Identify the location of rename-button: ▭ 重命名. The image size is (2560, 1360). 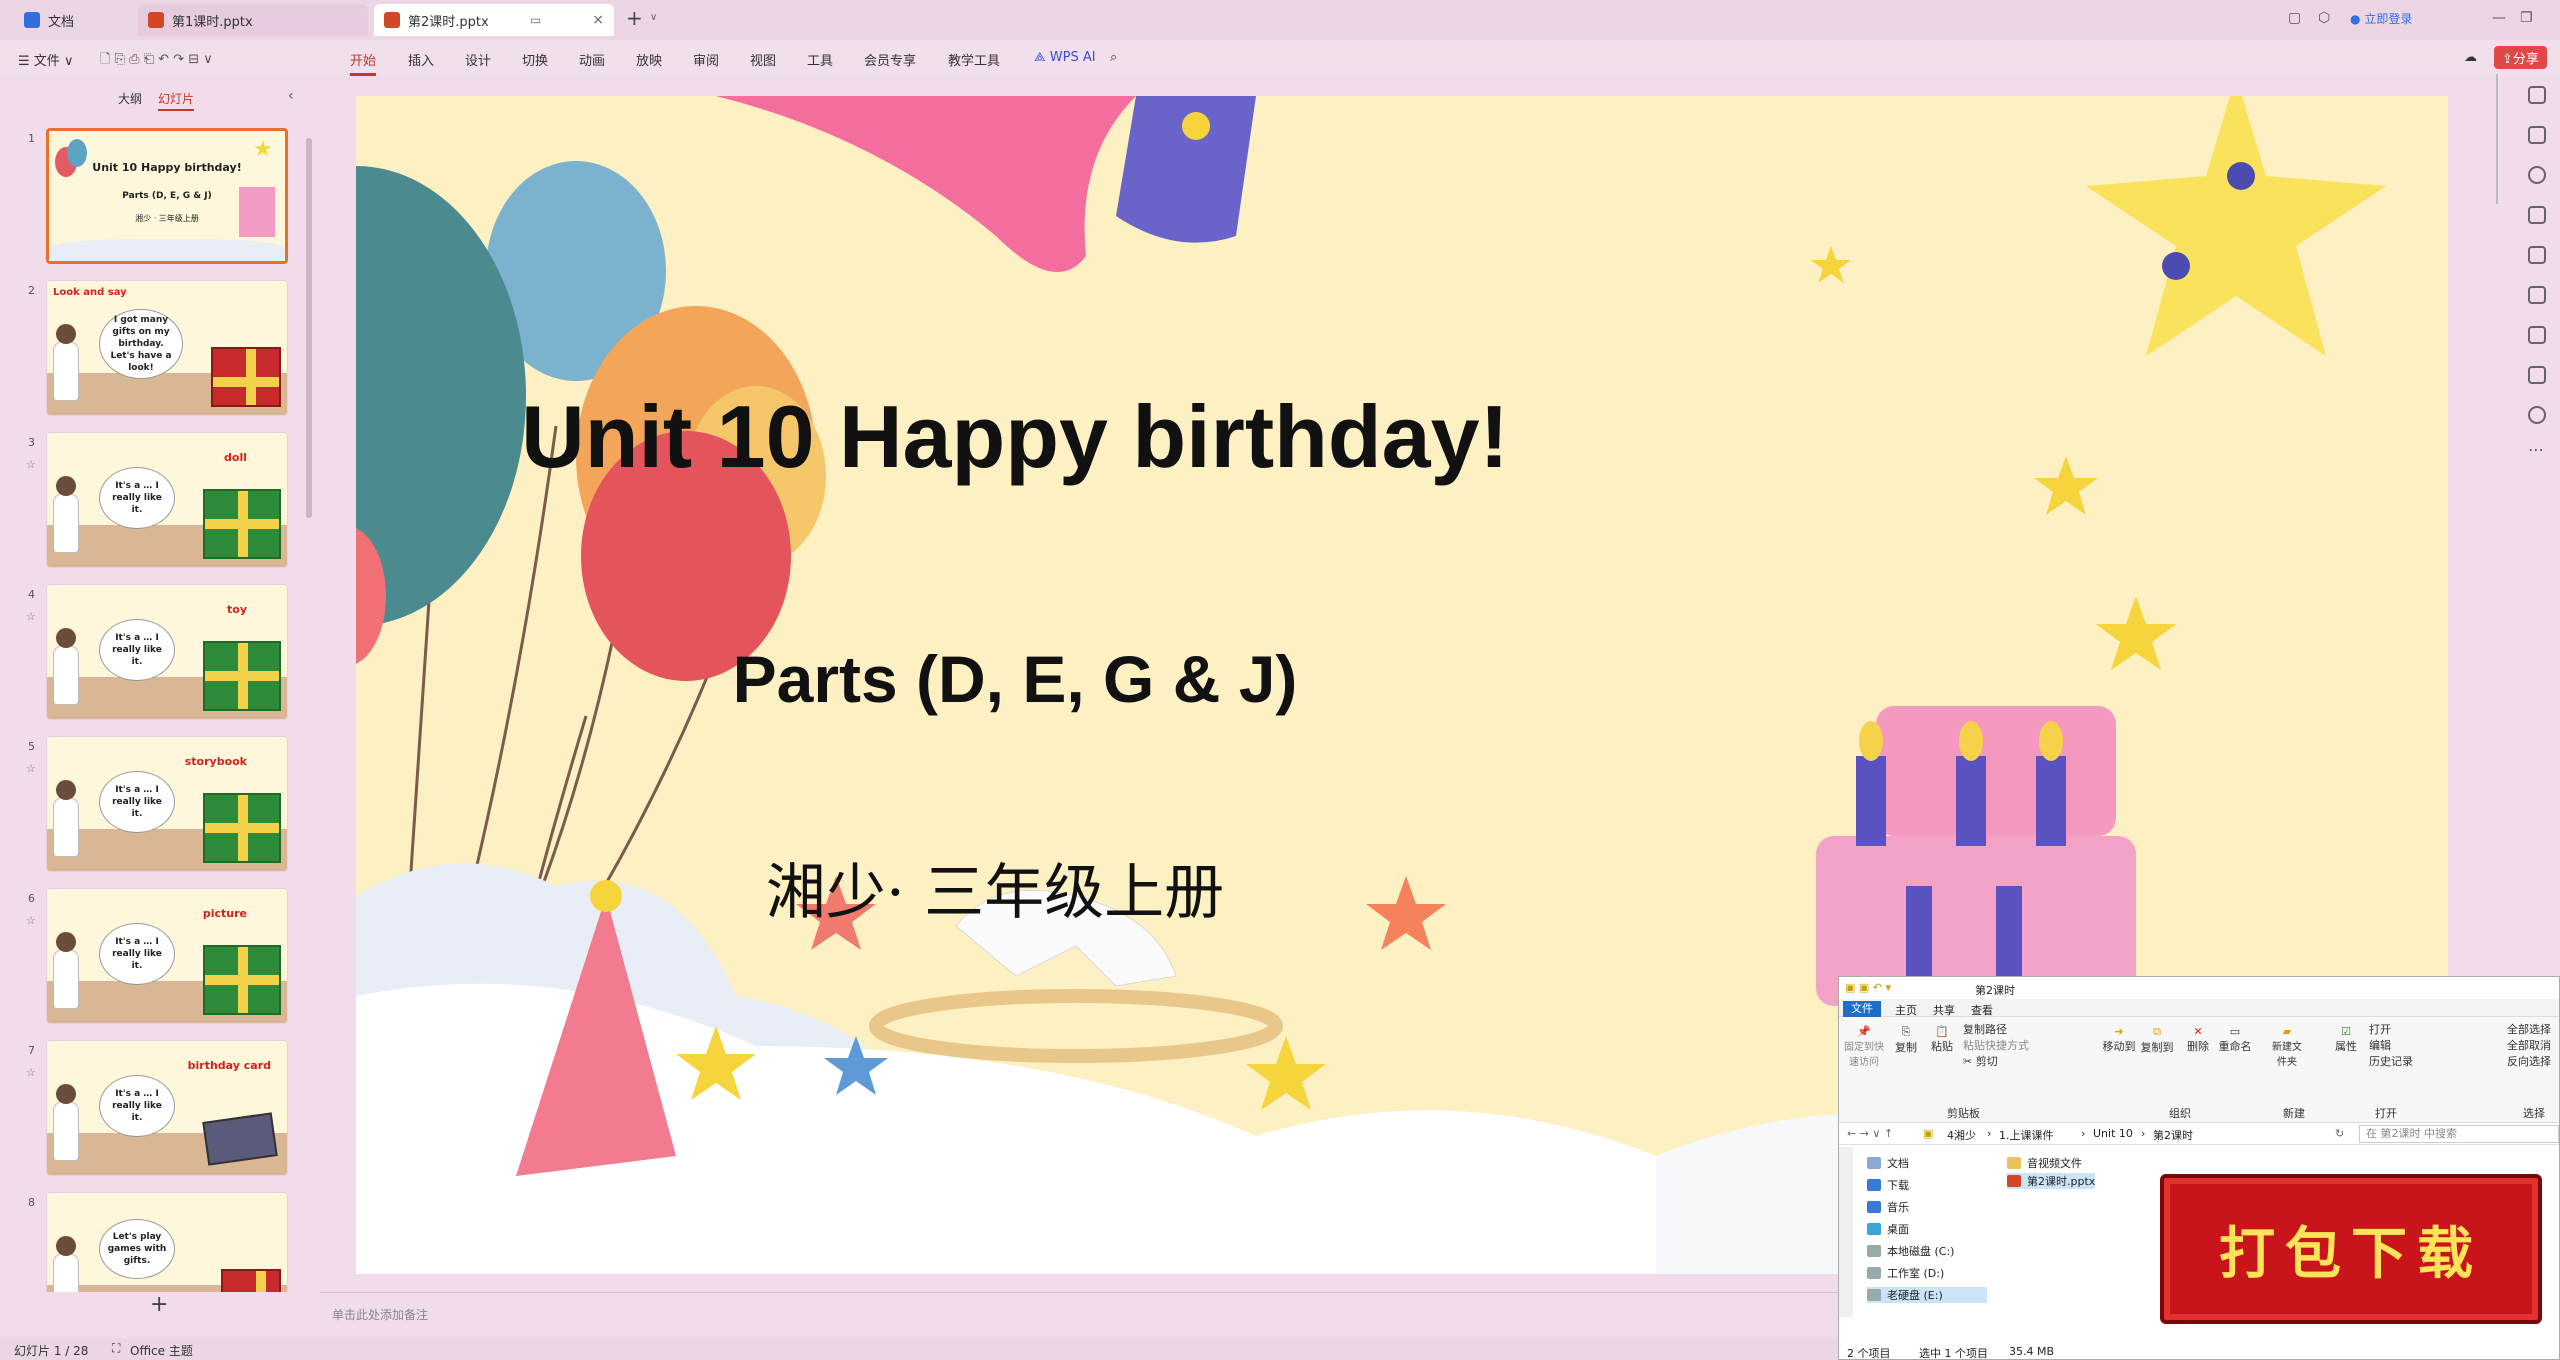
(2235, 1039).